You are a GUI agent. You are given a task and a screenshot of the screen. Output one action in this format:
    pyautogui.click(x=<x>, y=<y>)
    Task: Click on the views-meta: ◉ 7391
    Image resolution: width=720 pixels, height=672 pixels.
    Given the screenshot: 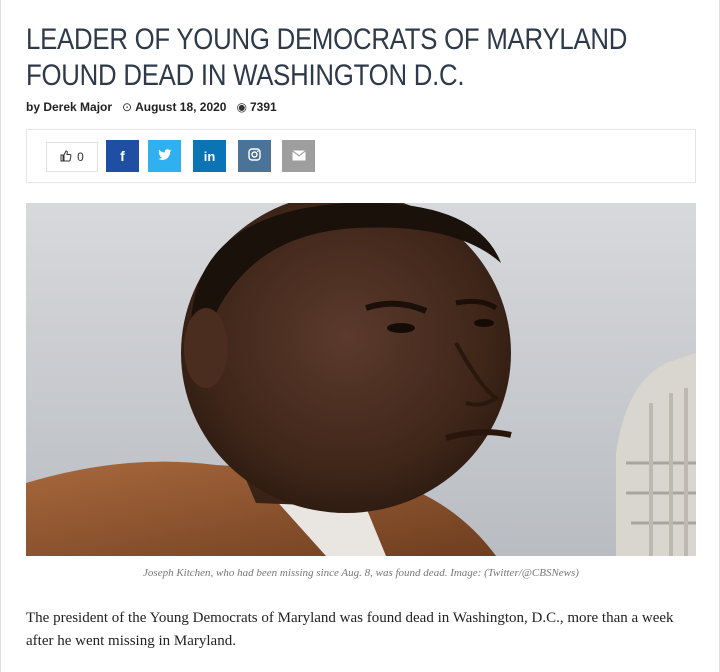 What is the action you would take?
    pyautogui.click(x=256, y=107)
    